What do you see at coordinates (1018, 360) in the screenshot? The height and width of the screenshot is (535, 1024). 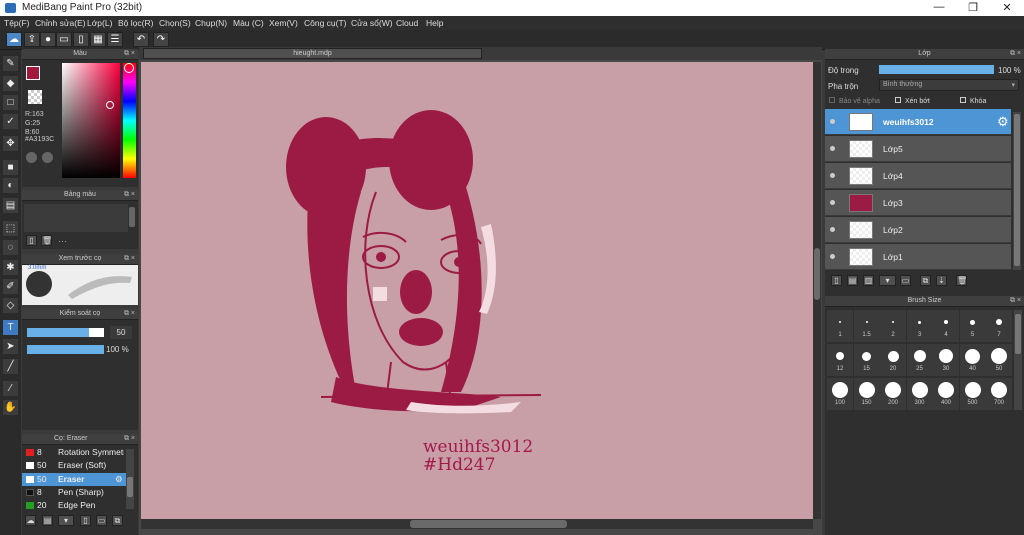 I see `brush-size-scrollbar` at bounding box center [1018, 360].